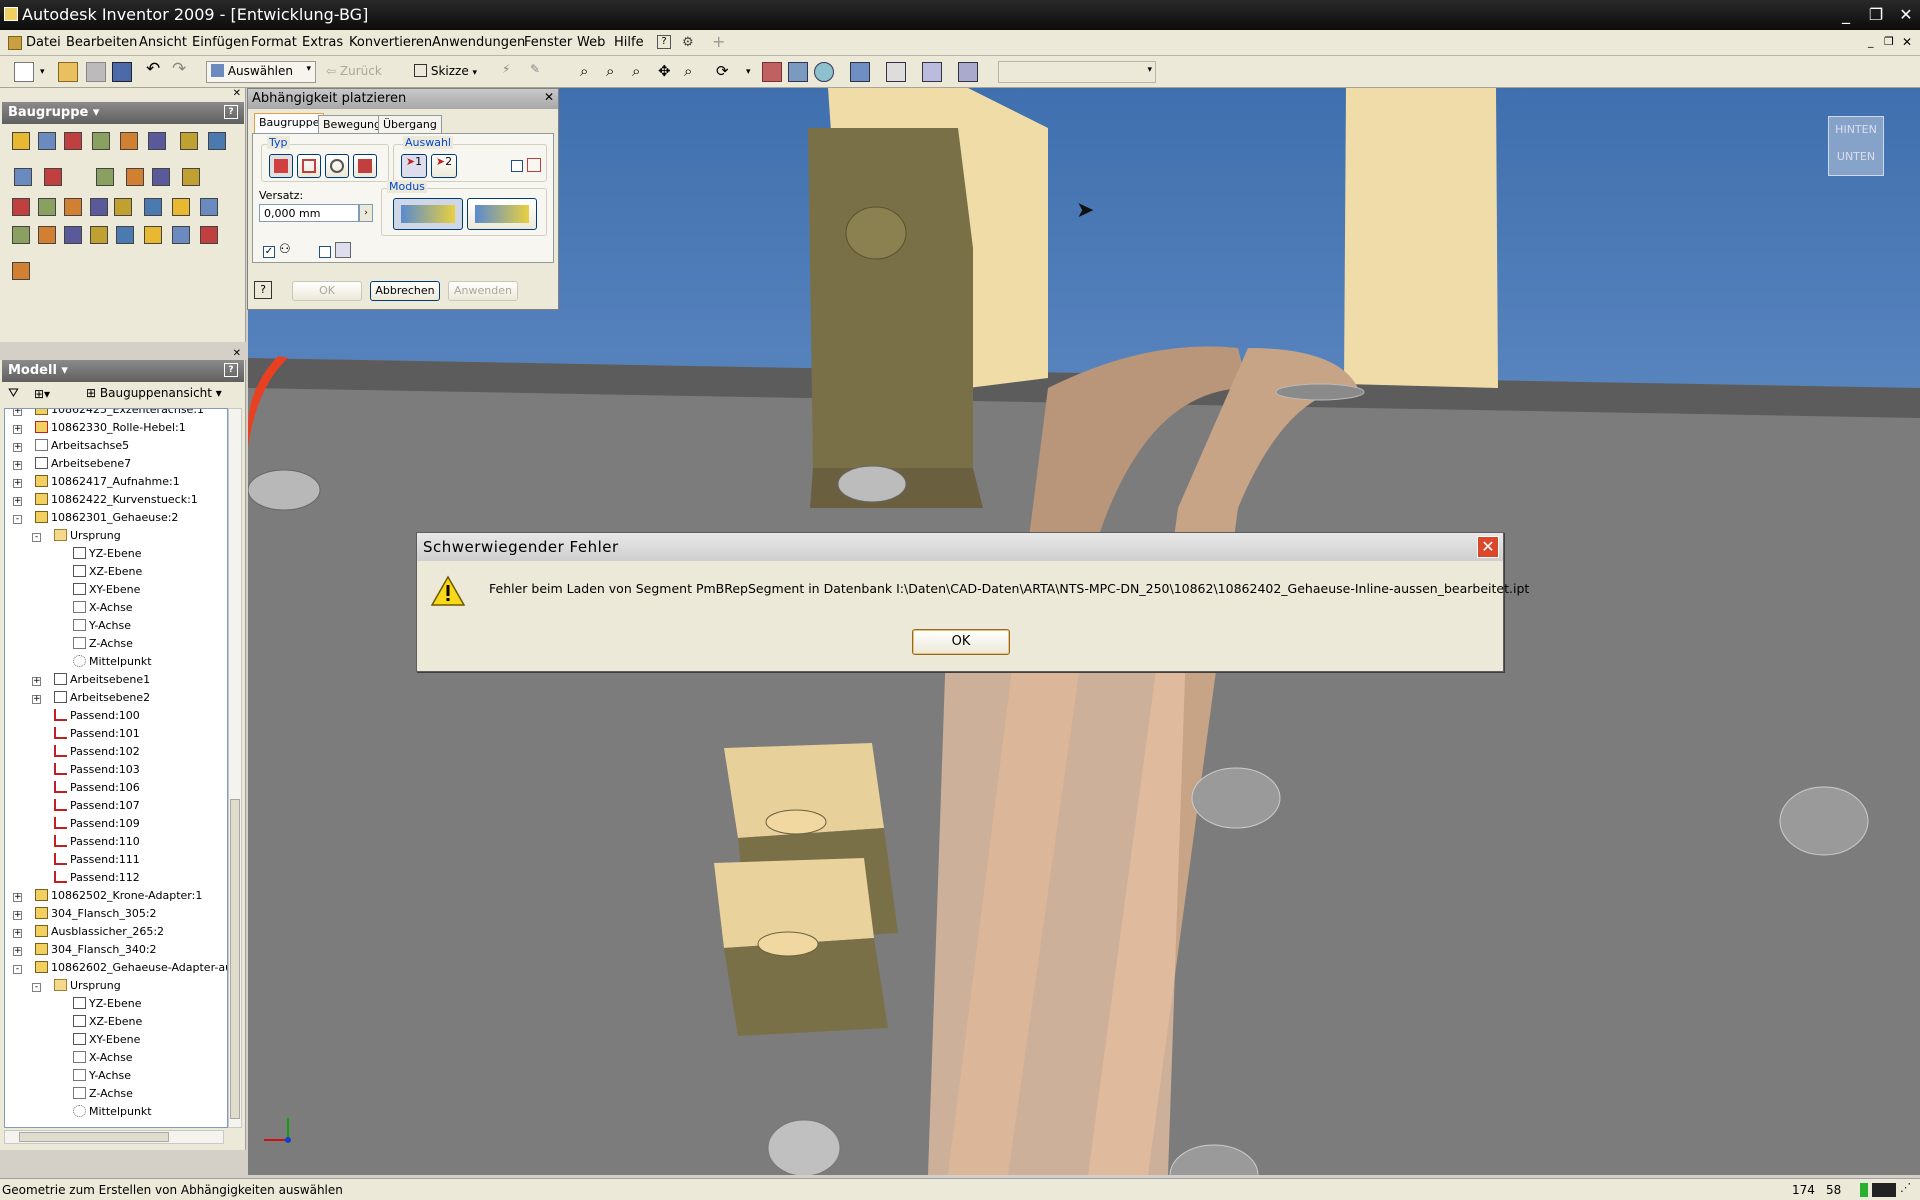 This screenshot has width=1920, height=1200. What do you see at coordinates (94, 1137) in the screenshot?
I see `tree-hscroll-thumb` at bounding box center [94, 1137].